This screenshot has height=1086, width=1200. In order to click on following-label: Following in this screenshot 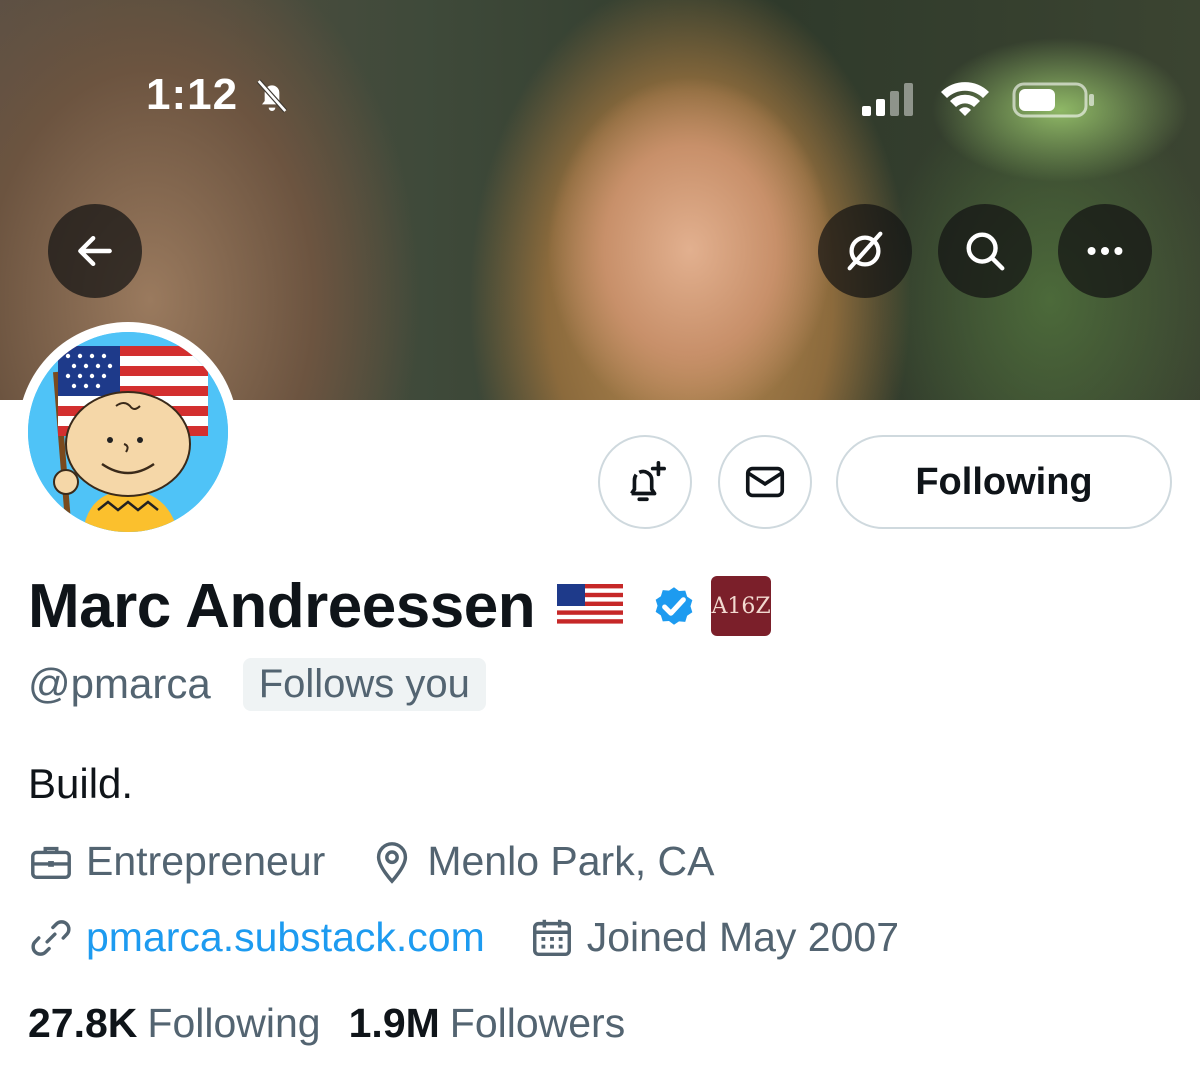, I will do `click(234, 1023)`.